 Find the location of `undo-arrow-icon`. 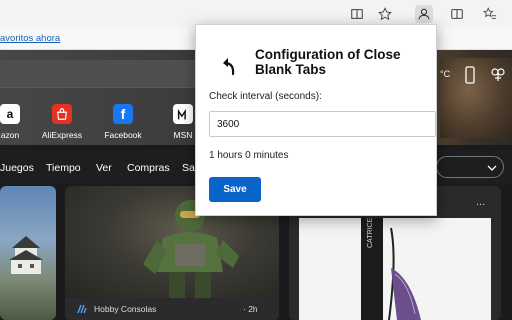

undo-arrow-icon is located at coordinates (229, 67).